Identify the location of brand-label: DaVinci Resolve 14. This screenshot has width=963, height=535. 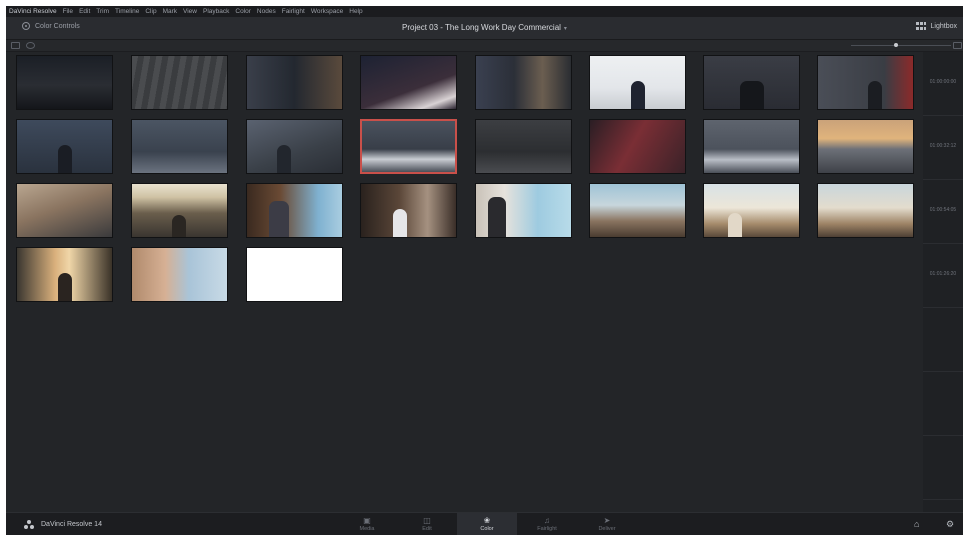
(71, 524).